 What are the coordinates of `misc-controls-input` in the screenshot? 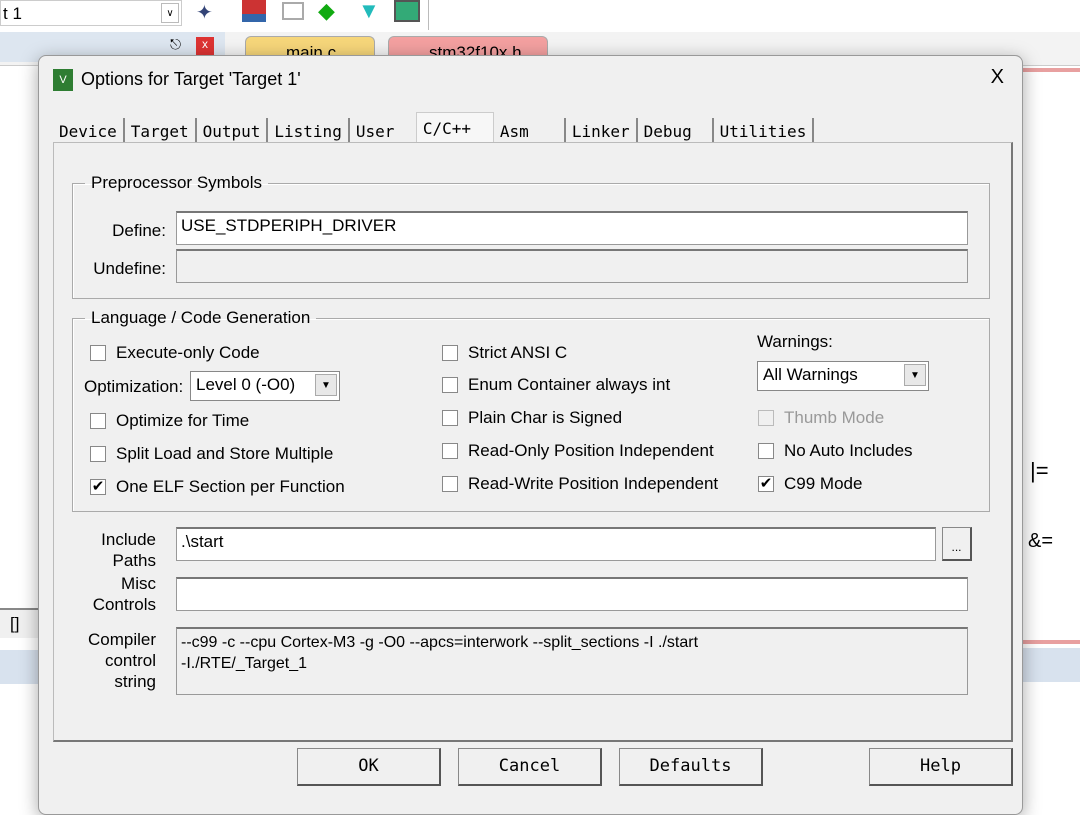 It's located at (572, 594).